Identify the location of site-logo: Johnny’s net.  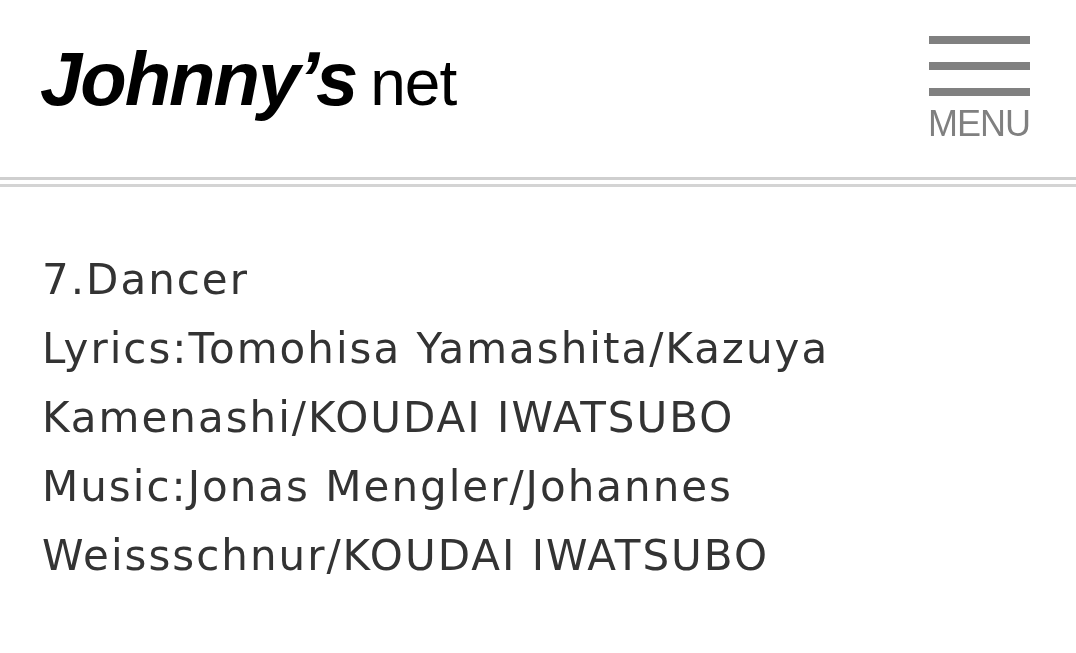
(248, 81).